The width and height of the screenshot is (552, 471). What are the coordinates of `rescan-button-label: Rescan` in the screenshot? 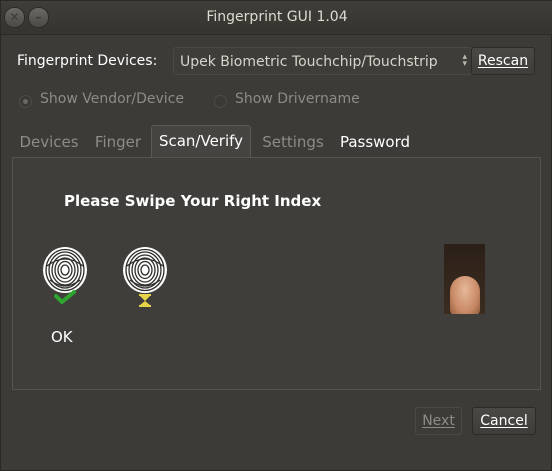 It's located at (503, 61).